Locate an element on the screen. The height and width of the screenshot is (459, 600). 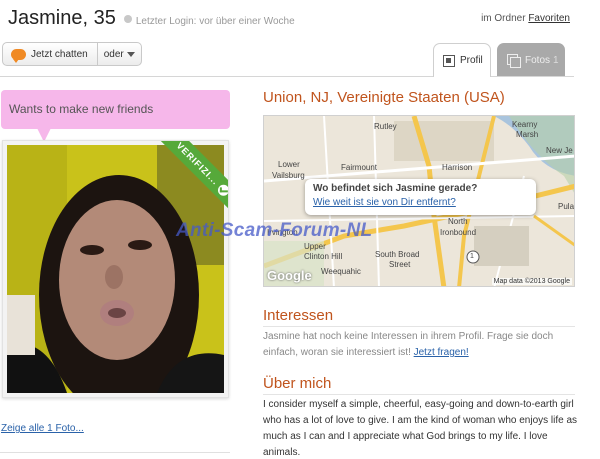
chat-bubble-icon is located at coordinates (18, 55).